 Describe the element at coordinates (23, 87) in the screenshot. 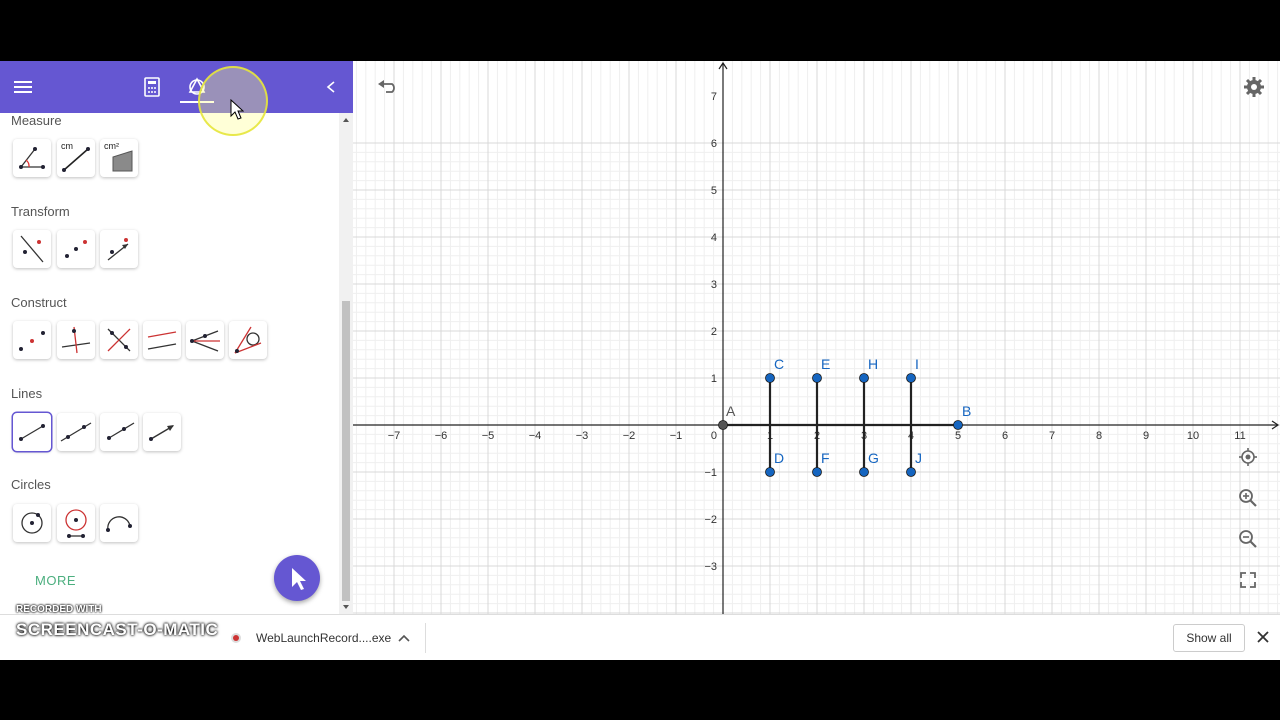

I see `menu-icon` at that location.